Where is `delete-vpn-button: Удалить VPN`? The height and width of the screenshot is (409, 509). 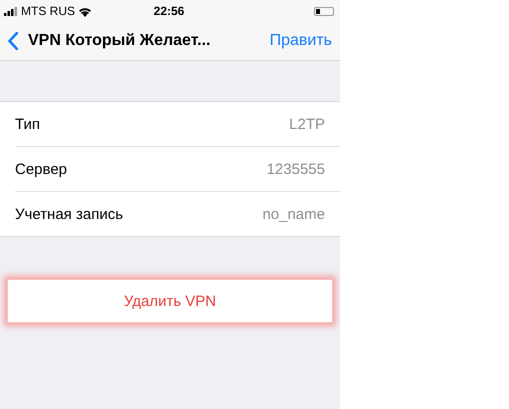 delete-vpn-button: Удалить VPN is located at coordinates (170, 301).